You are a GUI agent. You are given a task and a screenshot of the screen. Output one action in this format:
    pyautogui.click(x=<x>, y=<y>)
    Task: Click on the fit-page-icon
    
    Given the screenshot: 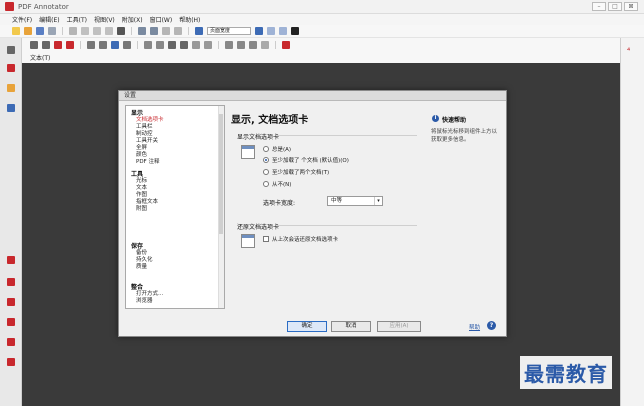 What is the action you would take?
    pyautogui.click(x=271, y=31)
    